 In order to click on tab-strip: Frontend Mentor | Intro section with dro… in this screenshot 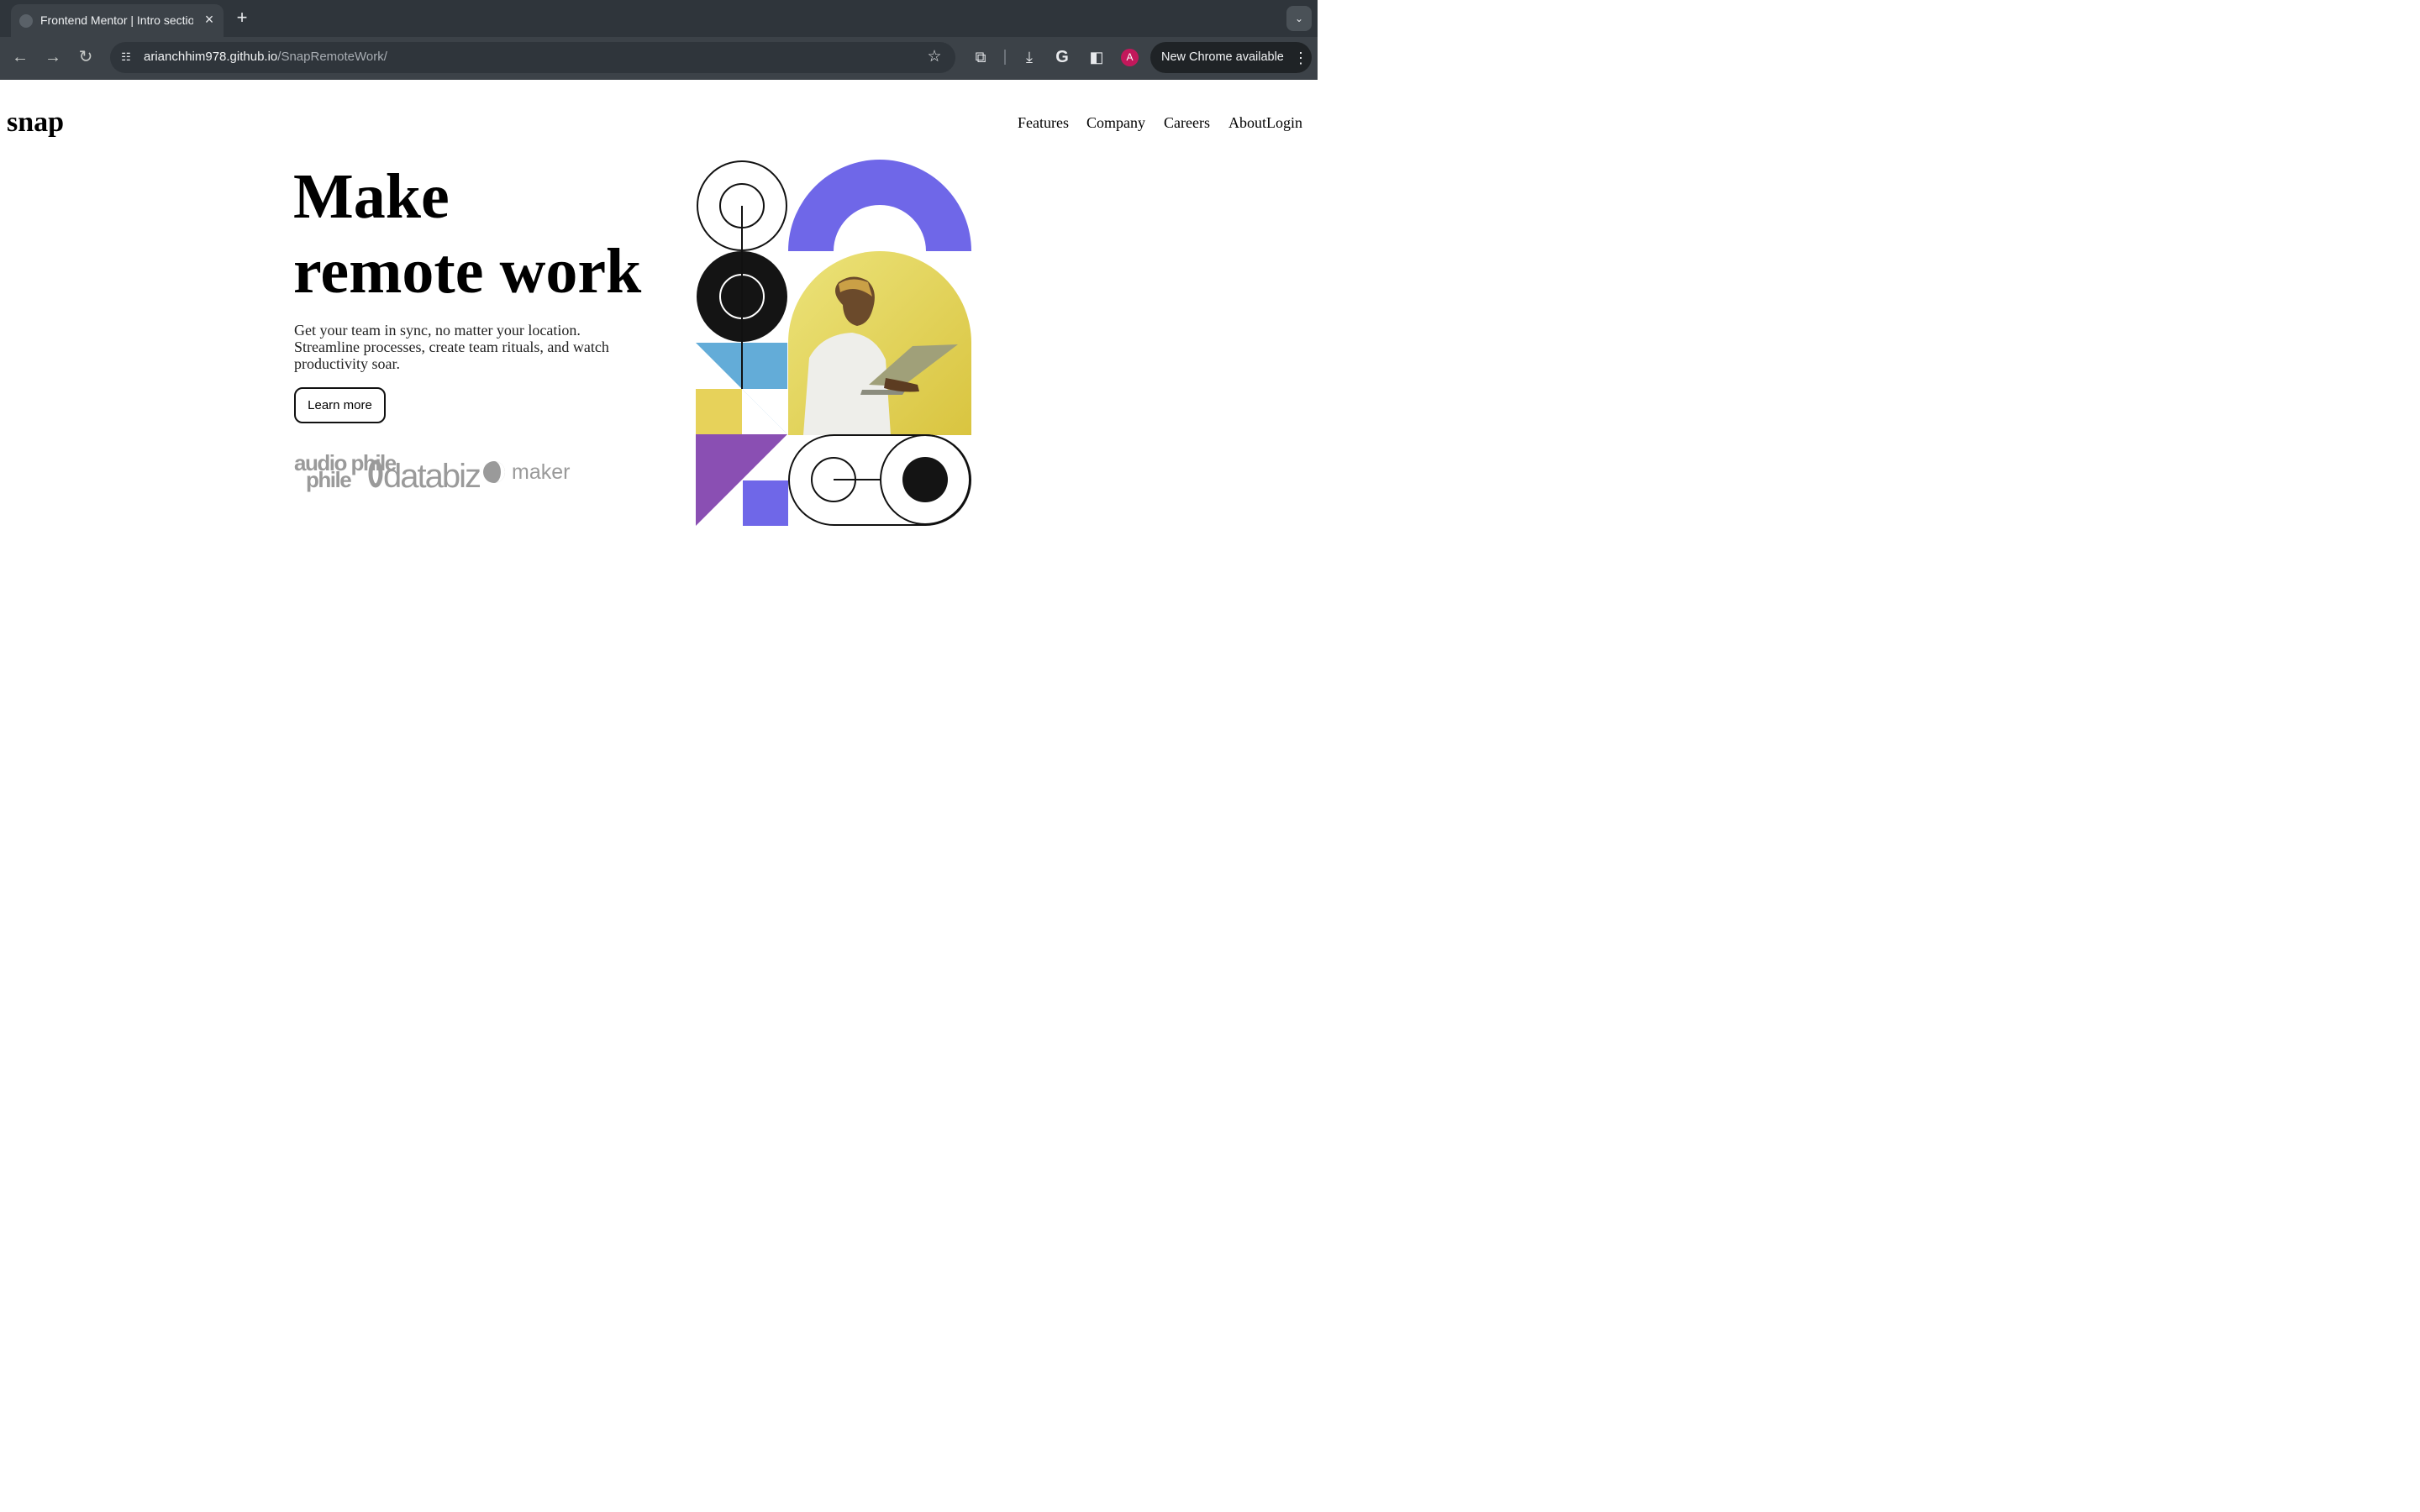, I will do `click(659, 18)`.